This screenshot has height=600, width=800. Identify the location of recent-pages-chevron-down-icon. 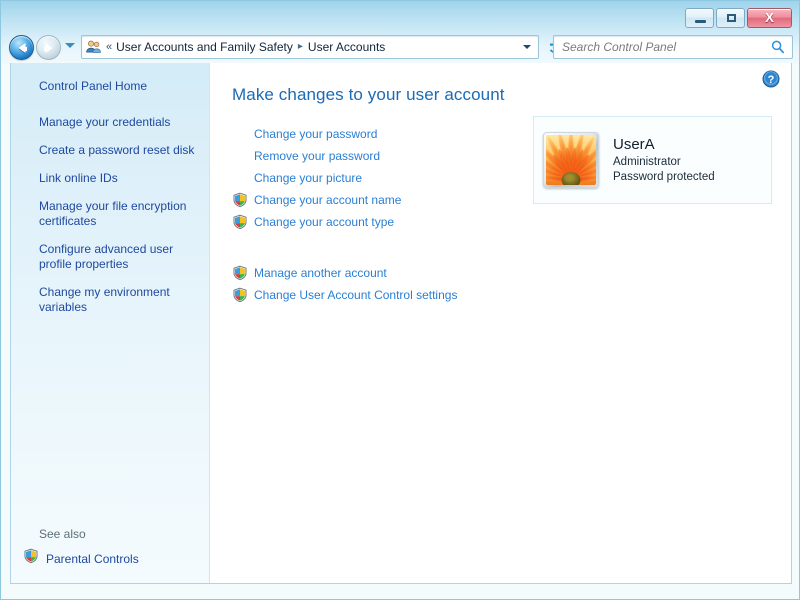
(70, 45).